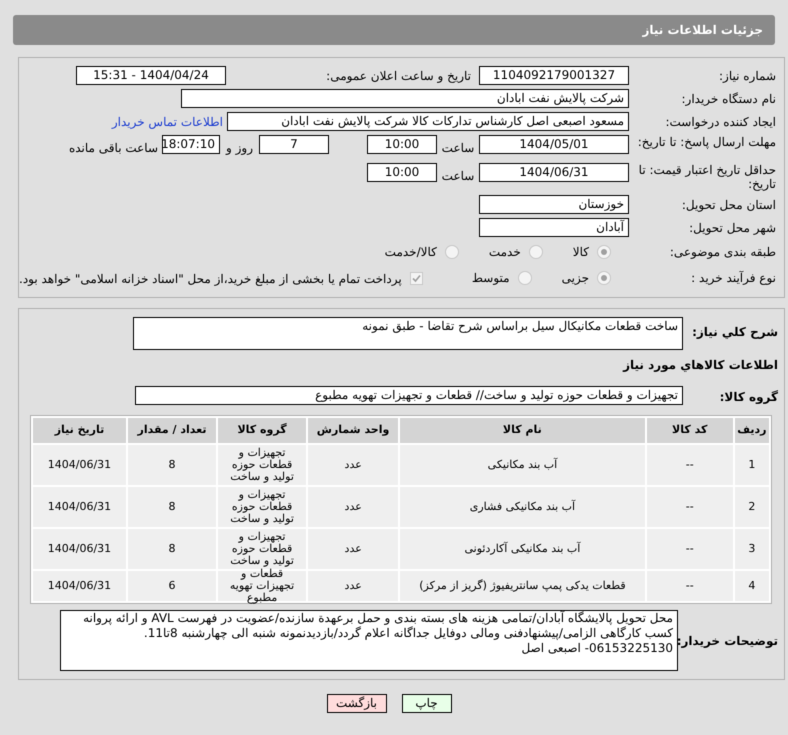  Describe the element at coordinates (747, 75) in the screenshot. I see `field-label: شماره نیاز:` at that location.